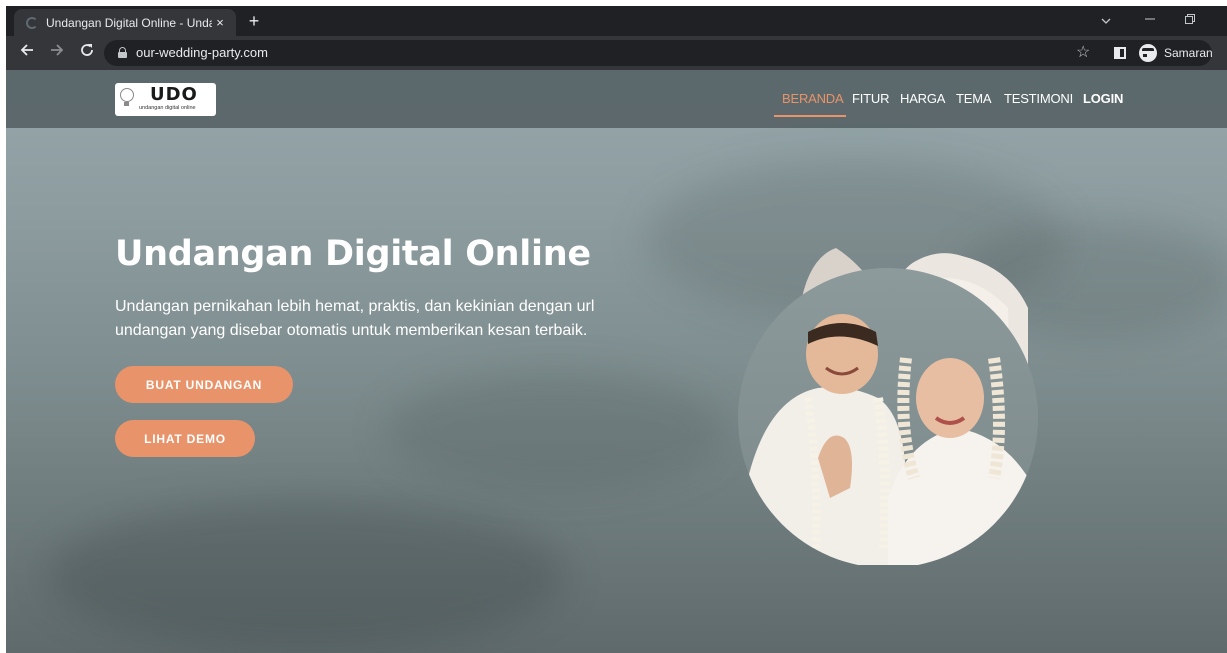  I want to click on logo-subtitle: undangan digital online, so click(167, 108).